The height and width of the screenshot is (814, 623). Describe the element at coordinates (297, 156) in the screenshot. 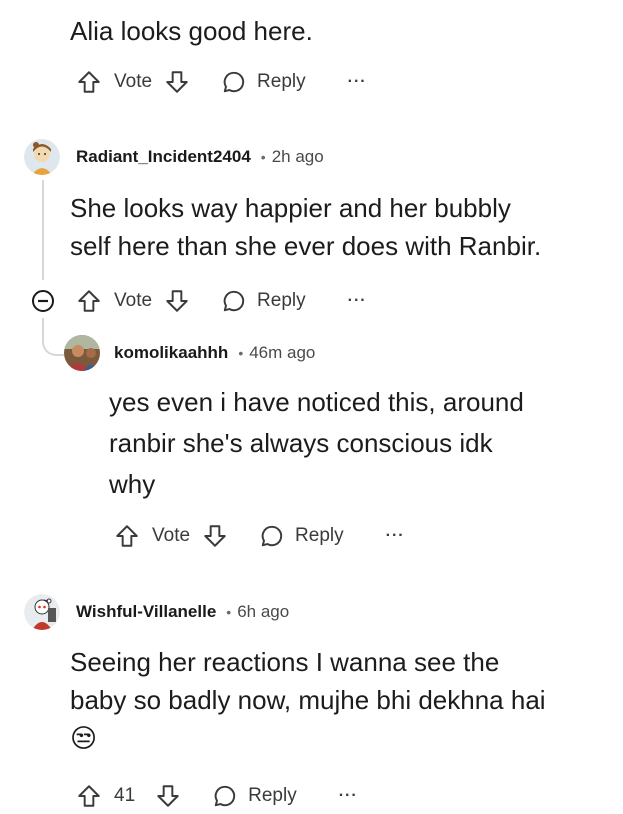

I see `timestamp: 2h ago` at that location.